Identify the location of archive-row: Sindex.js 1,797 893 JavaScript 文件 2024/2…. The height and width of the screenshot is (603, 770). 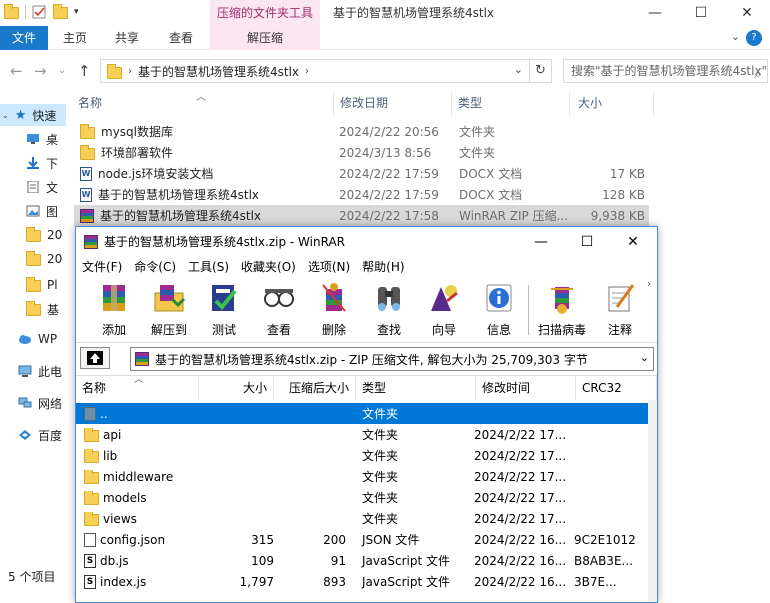
(362, 581).